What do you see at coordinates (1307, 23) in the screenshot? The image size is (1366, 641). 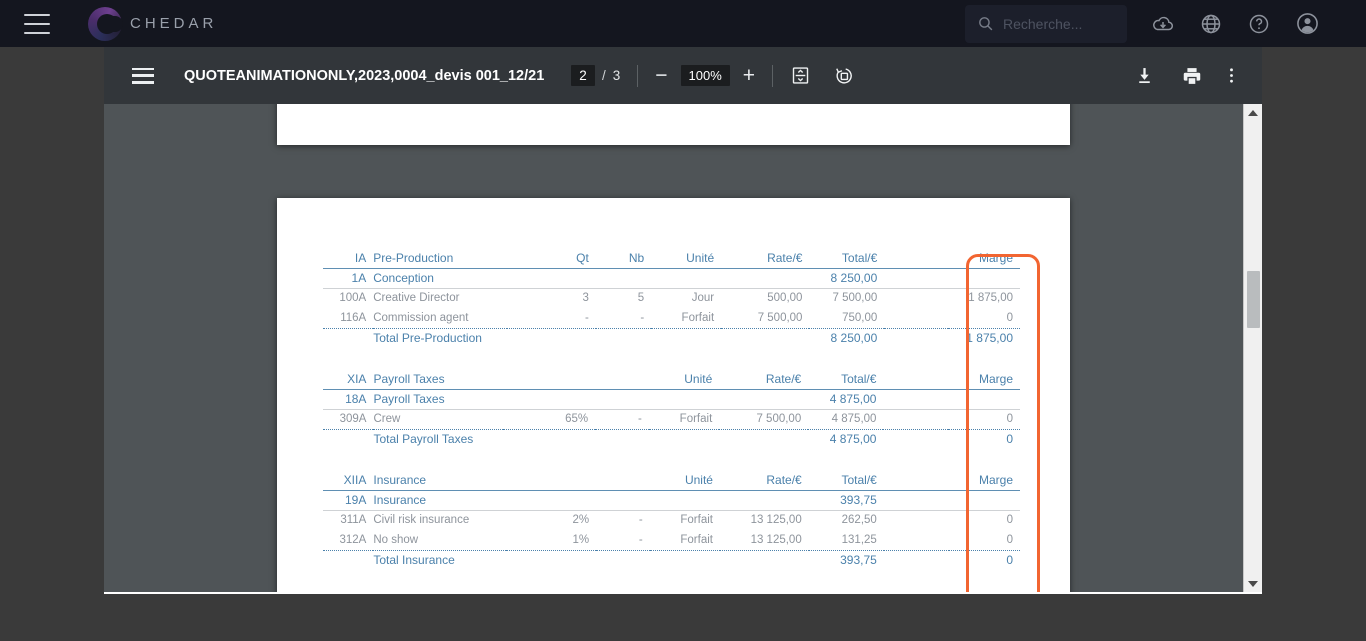 I see `account-icon` at bounding box center [1307, 23].